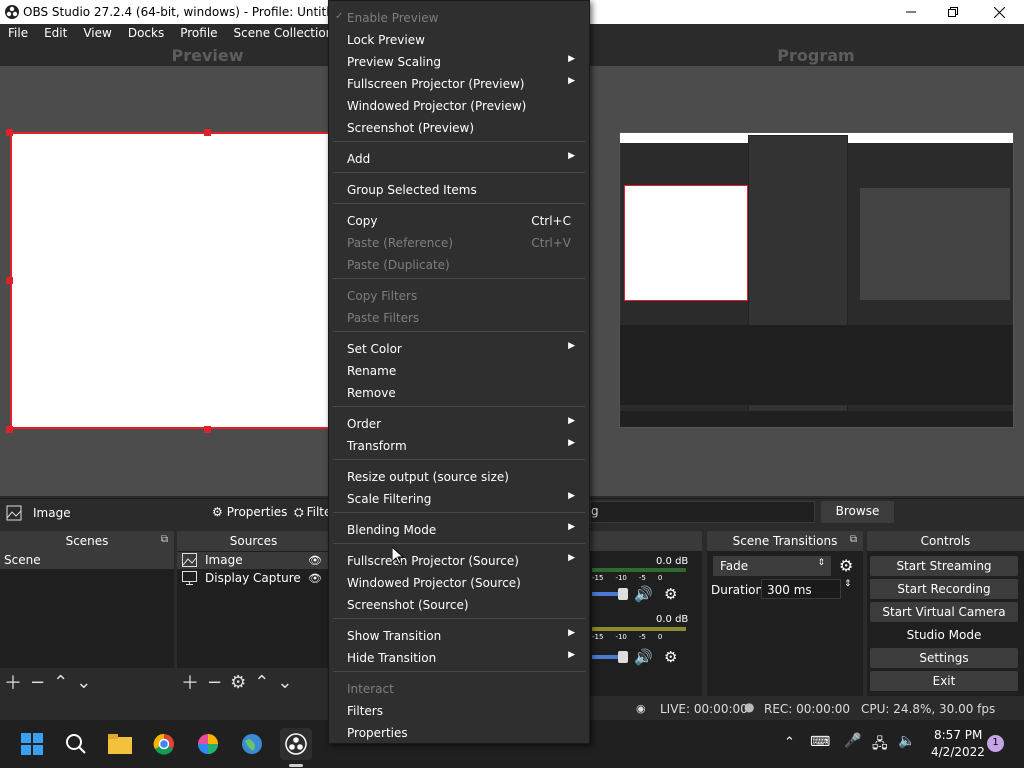 Image resolution: width=1024 pixels, height=768 pixels. Describe the element at coordinates (393, 18) in the screenshot. I see `menu-item-label: Enable Preview` at that location.